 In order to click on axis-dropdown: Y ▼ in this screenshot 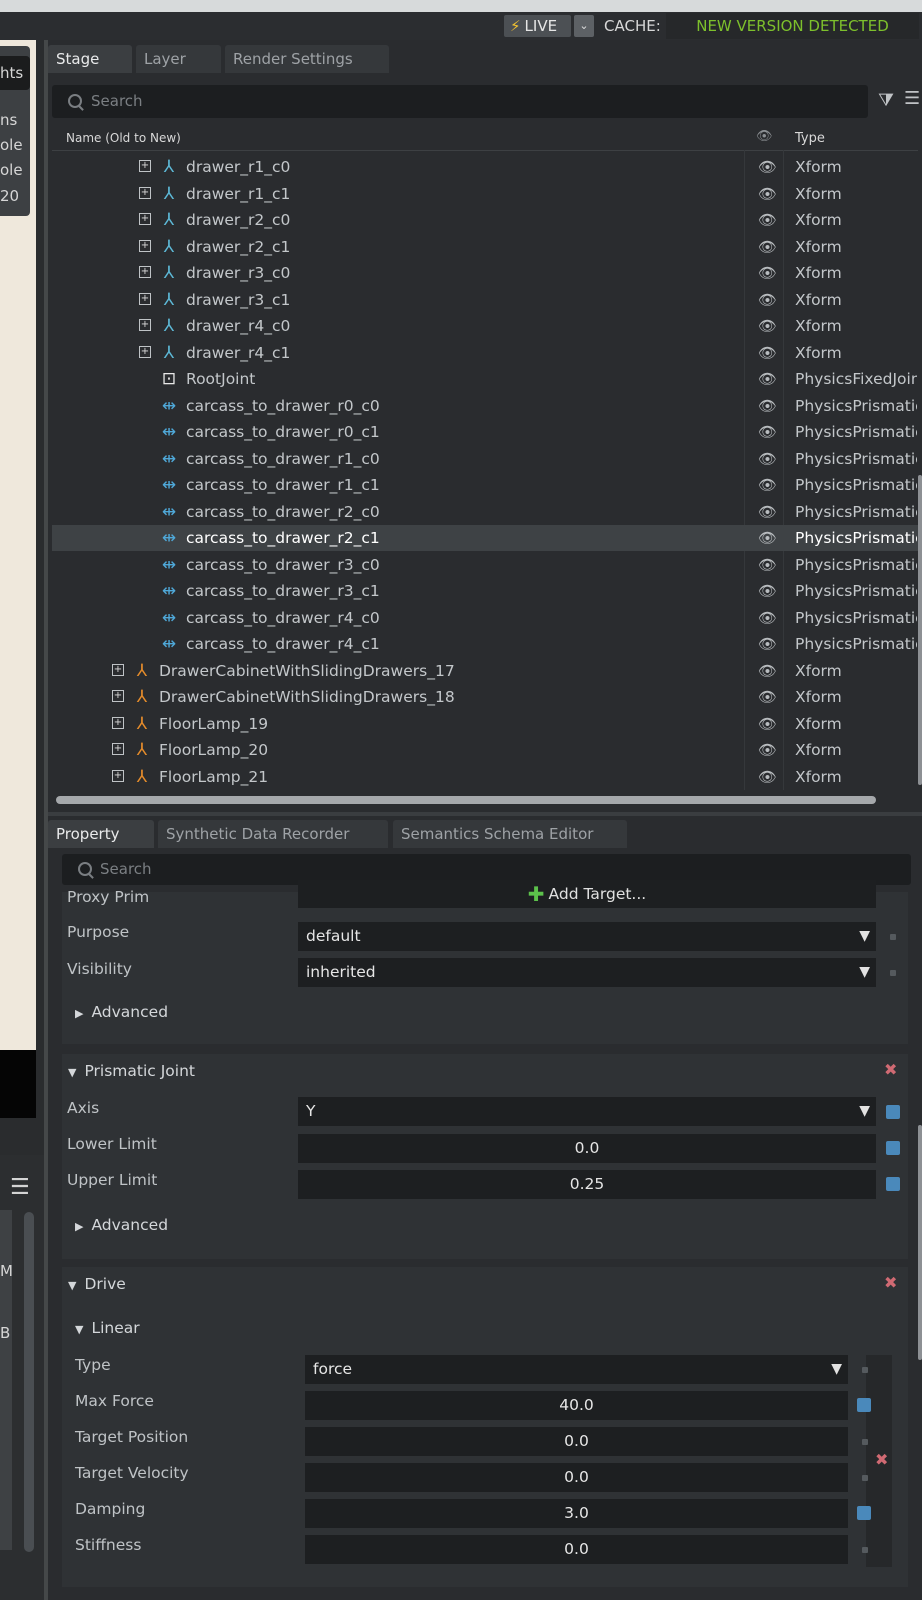, I will do `click(587, 1111)`.